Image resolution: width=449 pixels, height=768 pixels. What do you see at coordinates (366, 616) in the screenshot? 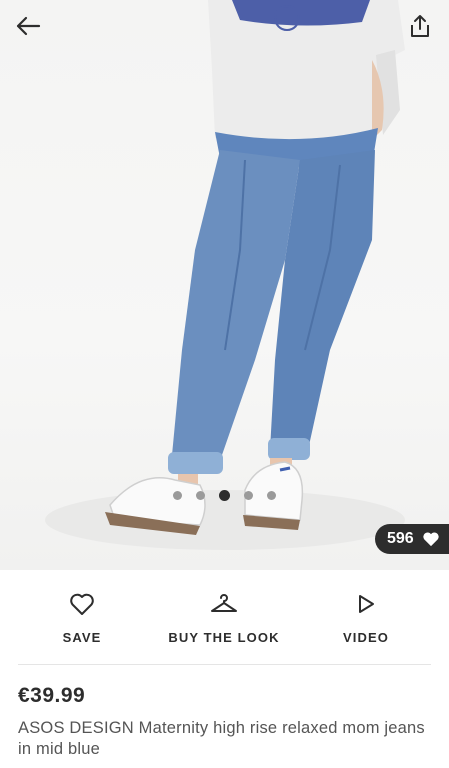
I see `video-button: VIDEO` at bounding box center [366, 616].